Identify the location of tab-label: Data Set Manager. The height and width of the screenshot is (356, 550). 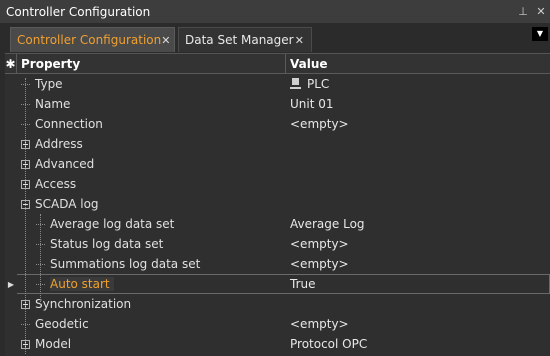
(239, 40).